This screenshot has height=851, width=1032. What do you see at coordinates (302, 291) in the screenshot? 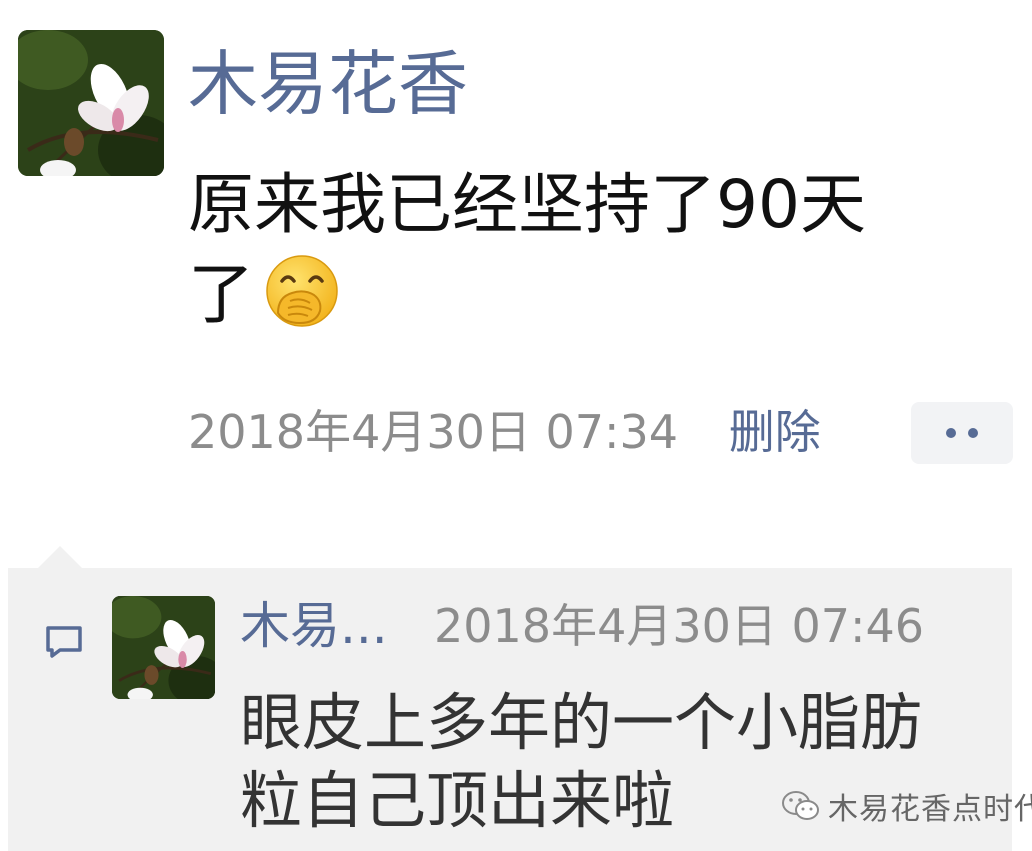
I see `face-with-hand-over-mouth-emoji-icon` at bounding box center [302, 291].